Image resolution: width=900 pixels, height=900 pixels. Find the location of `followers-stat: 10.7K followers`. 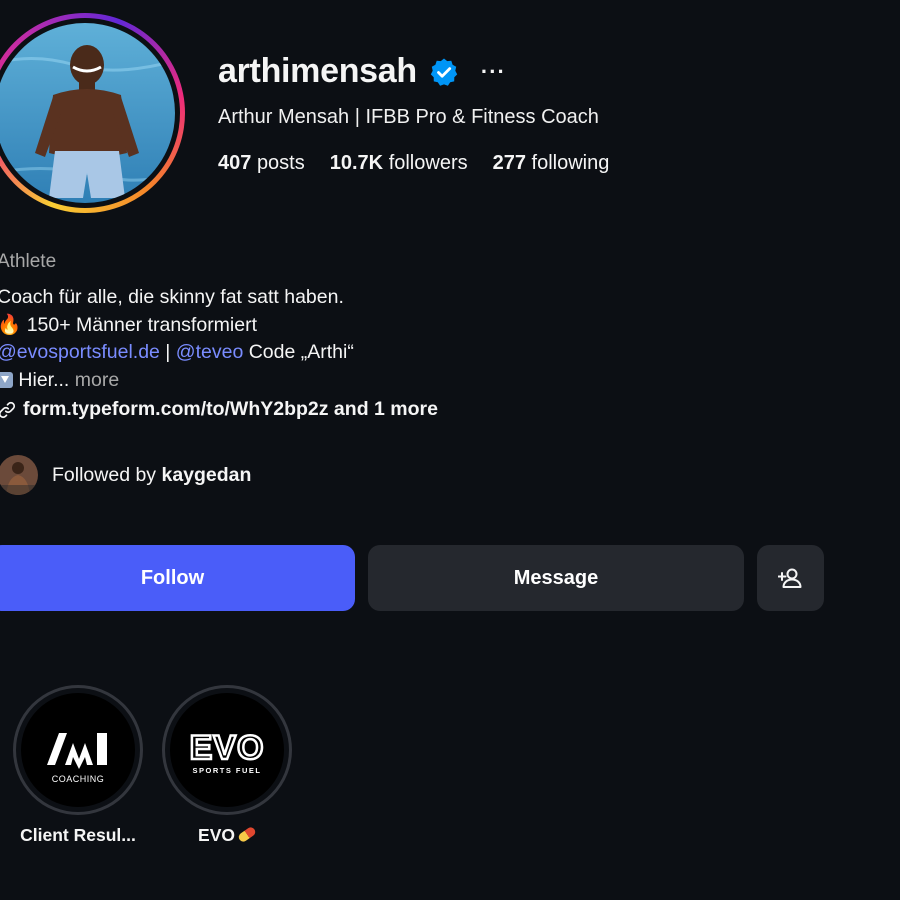

followers-stat: 10.7K followers is located at coordinates (399, 163).